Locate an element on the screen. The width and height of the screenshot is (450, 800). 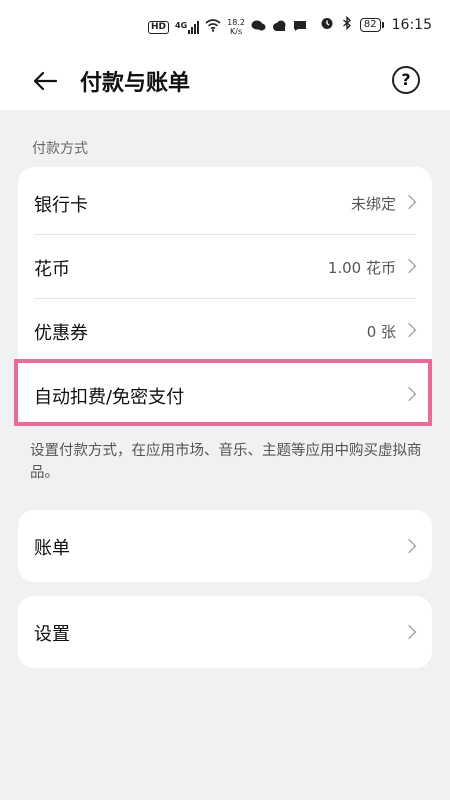
huabi-value: 1.00 花币 is located at coordinates (361, 268).